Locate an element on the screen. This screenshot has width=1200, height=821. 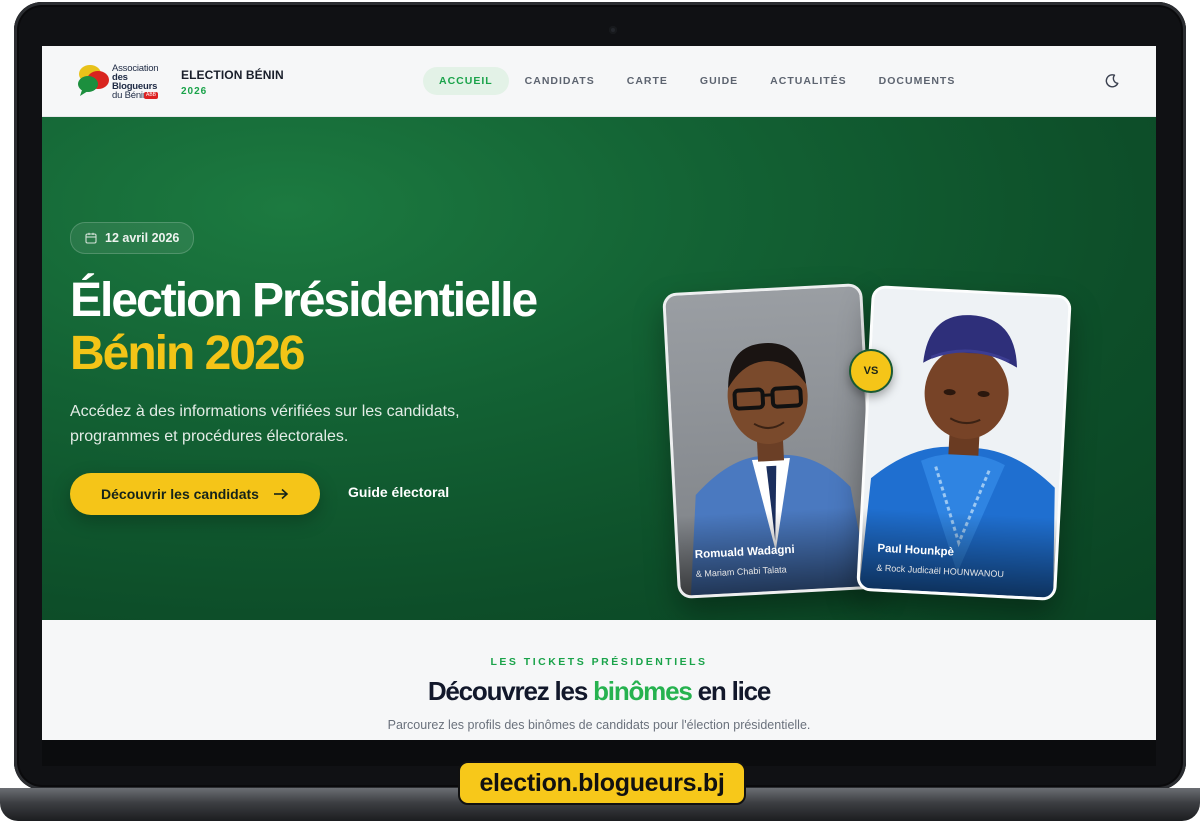
nav-item-actualites: ACTUALITÉS is located at coordinates (808, 81).